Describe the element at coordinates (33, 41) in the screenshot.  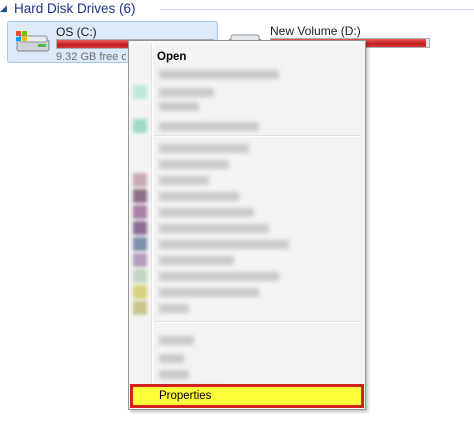
I see `hard-drive-icon` at that location.